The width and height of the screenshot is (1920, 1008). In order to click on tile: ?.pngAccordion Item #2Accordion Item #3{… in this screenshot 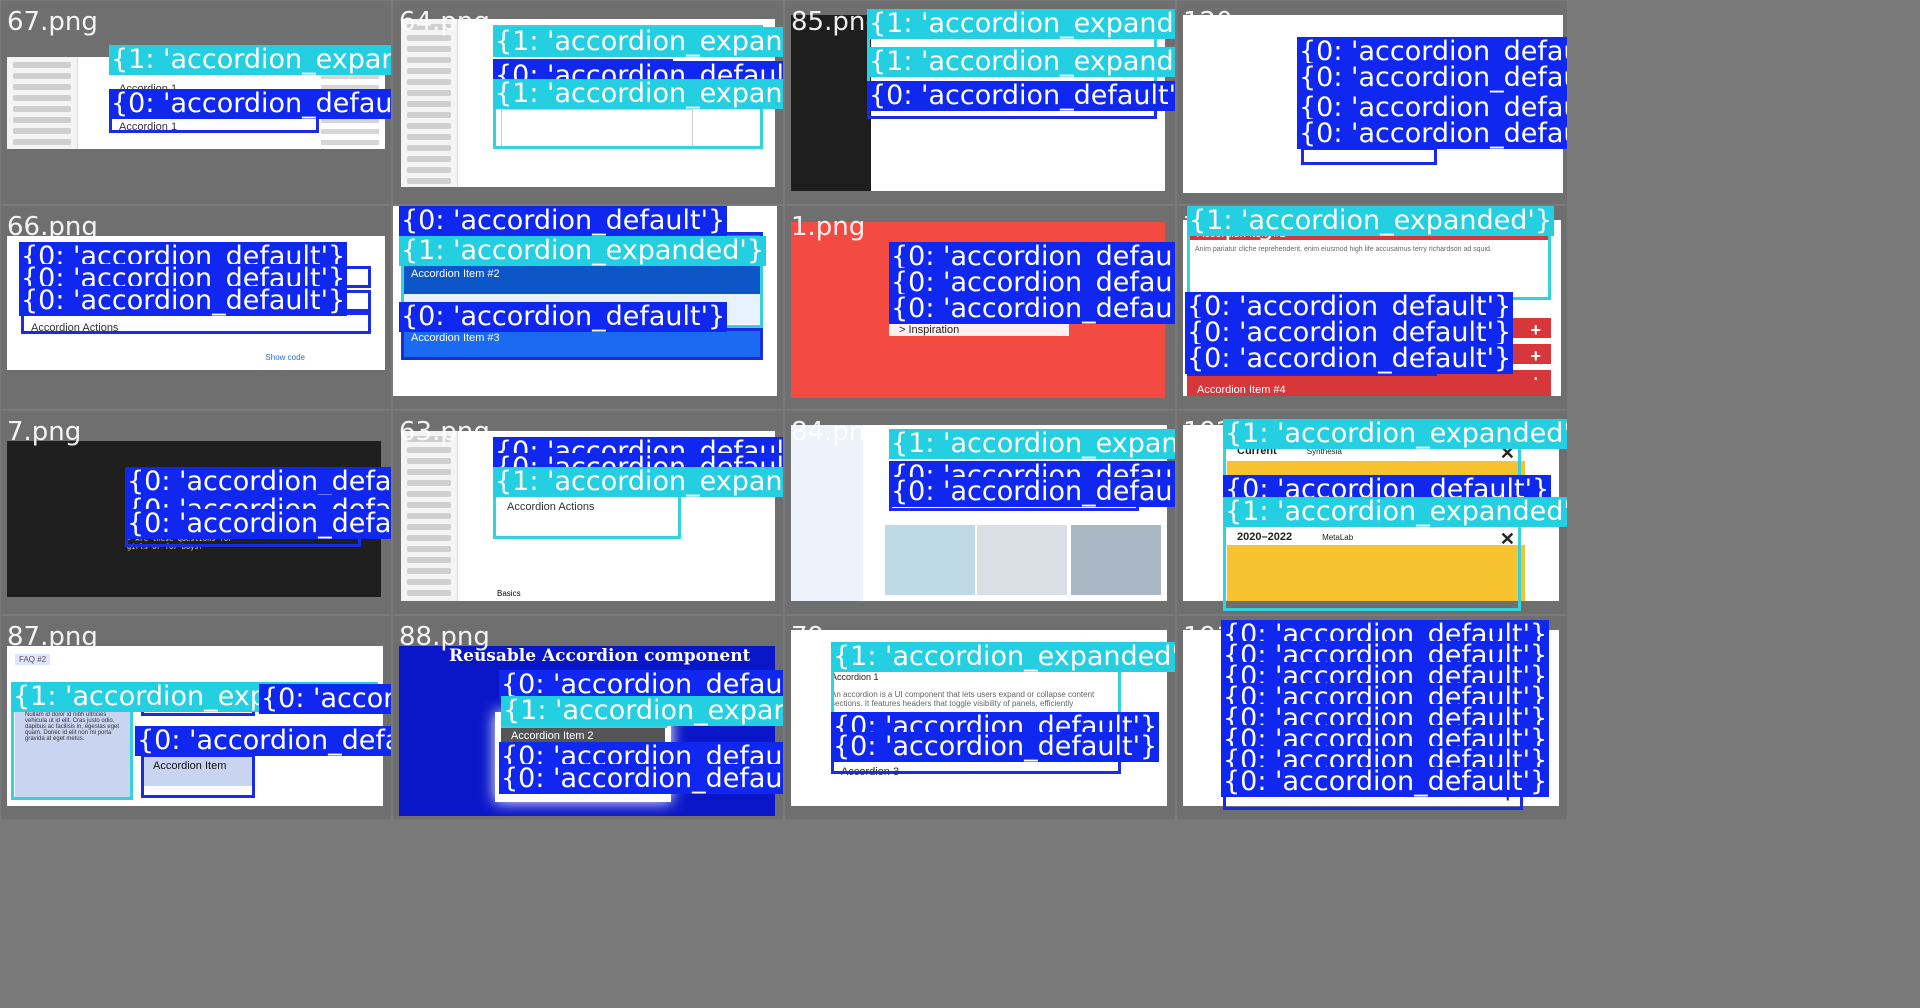, I will do `click(588, 307)`.